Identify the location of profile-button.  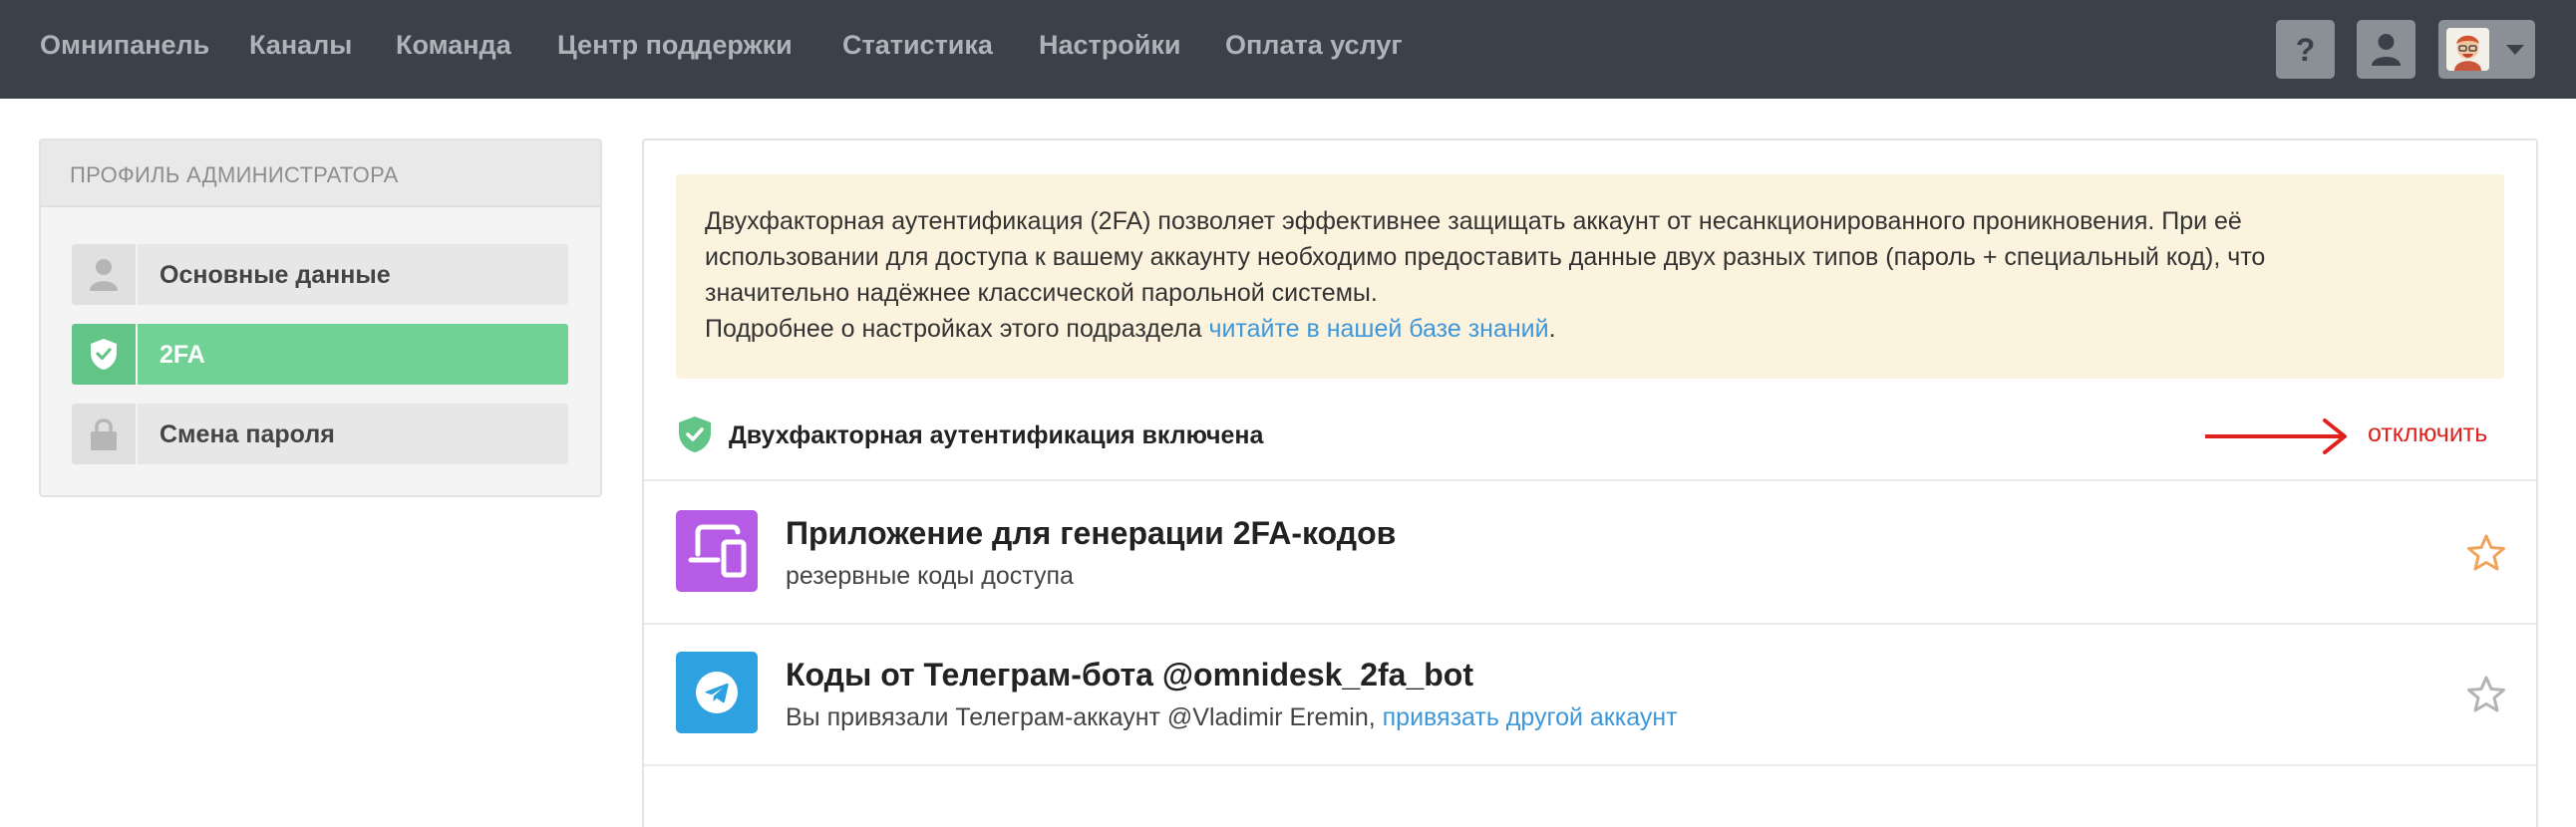
(2386, 50).